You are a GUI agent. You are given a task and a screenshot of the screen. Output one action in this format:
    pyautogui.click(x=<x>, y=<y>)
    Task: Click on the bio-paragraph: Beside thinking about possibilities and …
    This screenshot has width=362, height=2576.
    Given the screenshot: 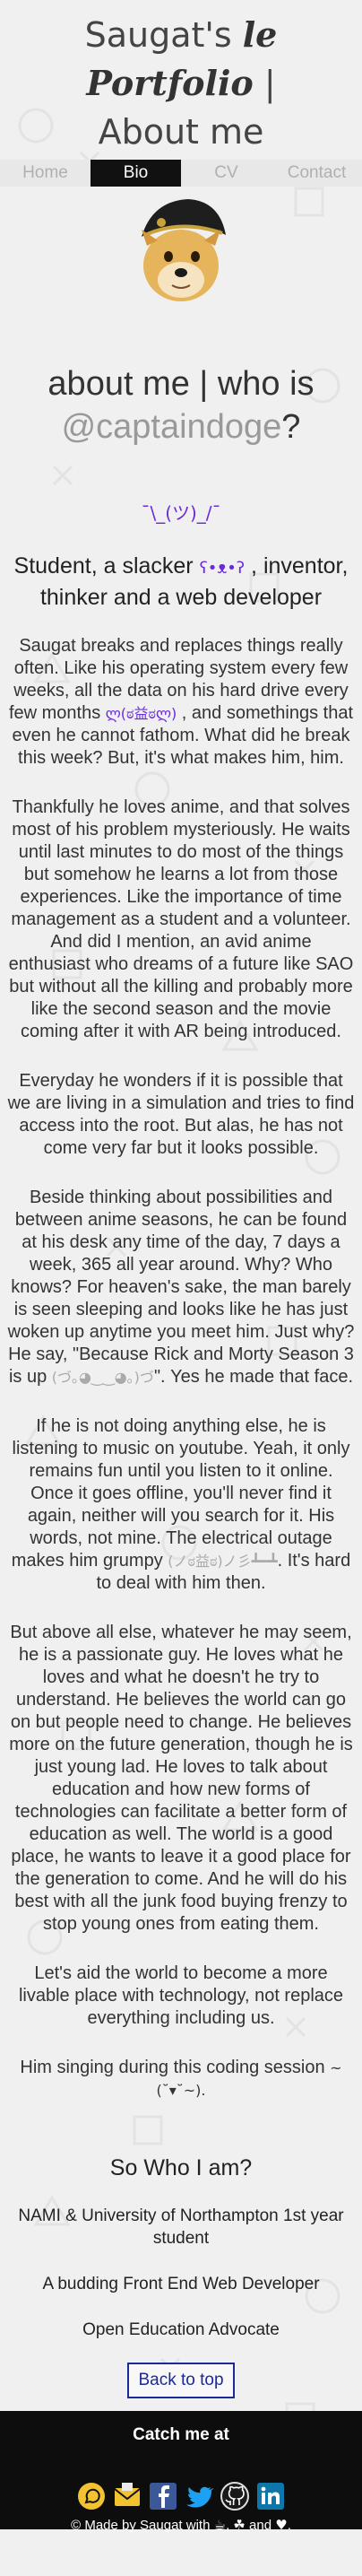 What is the action you would take?
    pyautogui.click(x=181, y=1287)
    